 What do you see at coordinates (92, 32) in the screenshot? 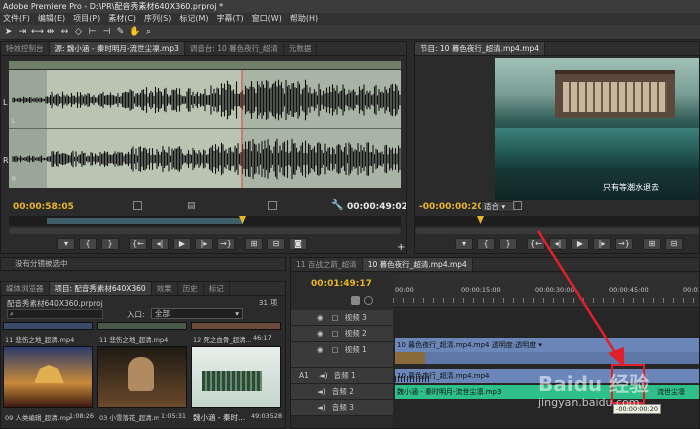
I see `slip-tool-icon: ⊢` at bounding box center [92, 32].